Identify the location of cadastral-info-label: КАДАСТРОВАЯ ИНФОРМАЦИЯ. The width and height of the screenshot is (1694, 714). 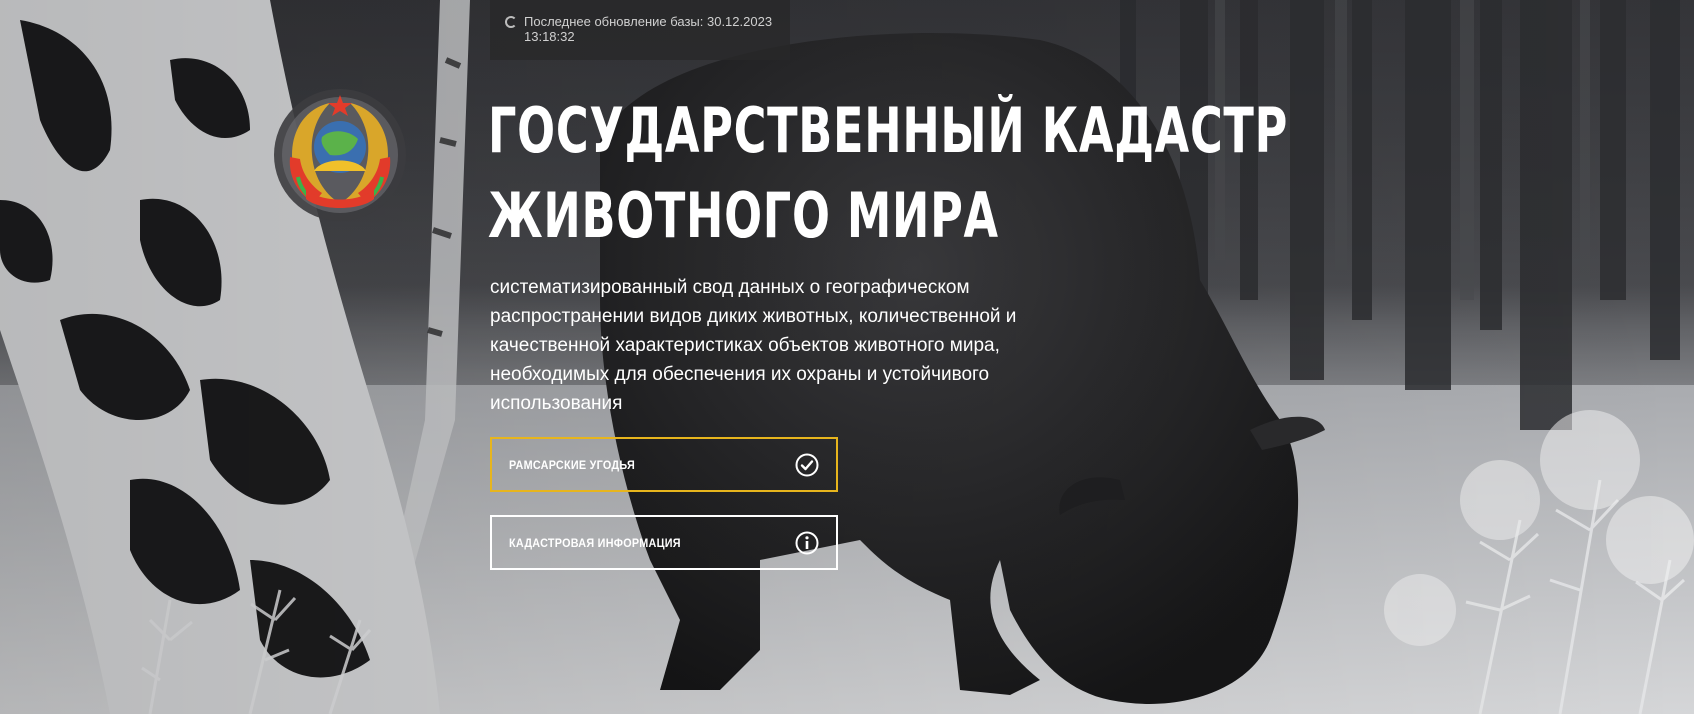
(595, 542).